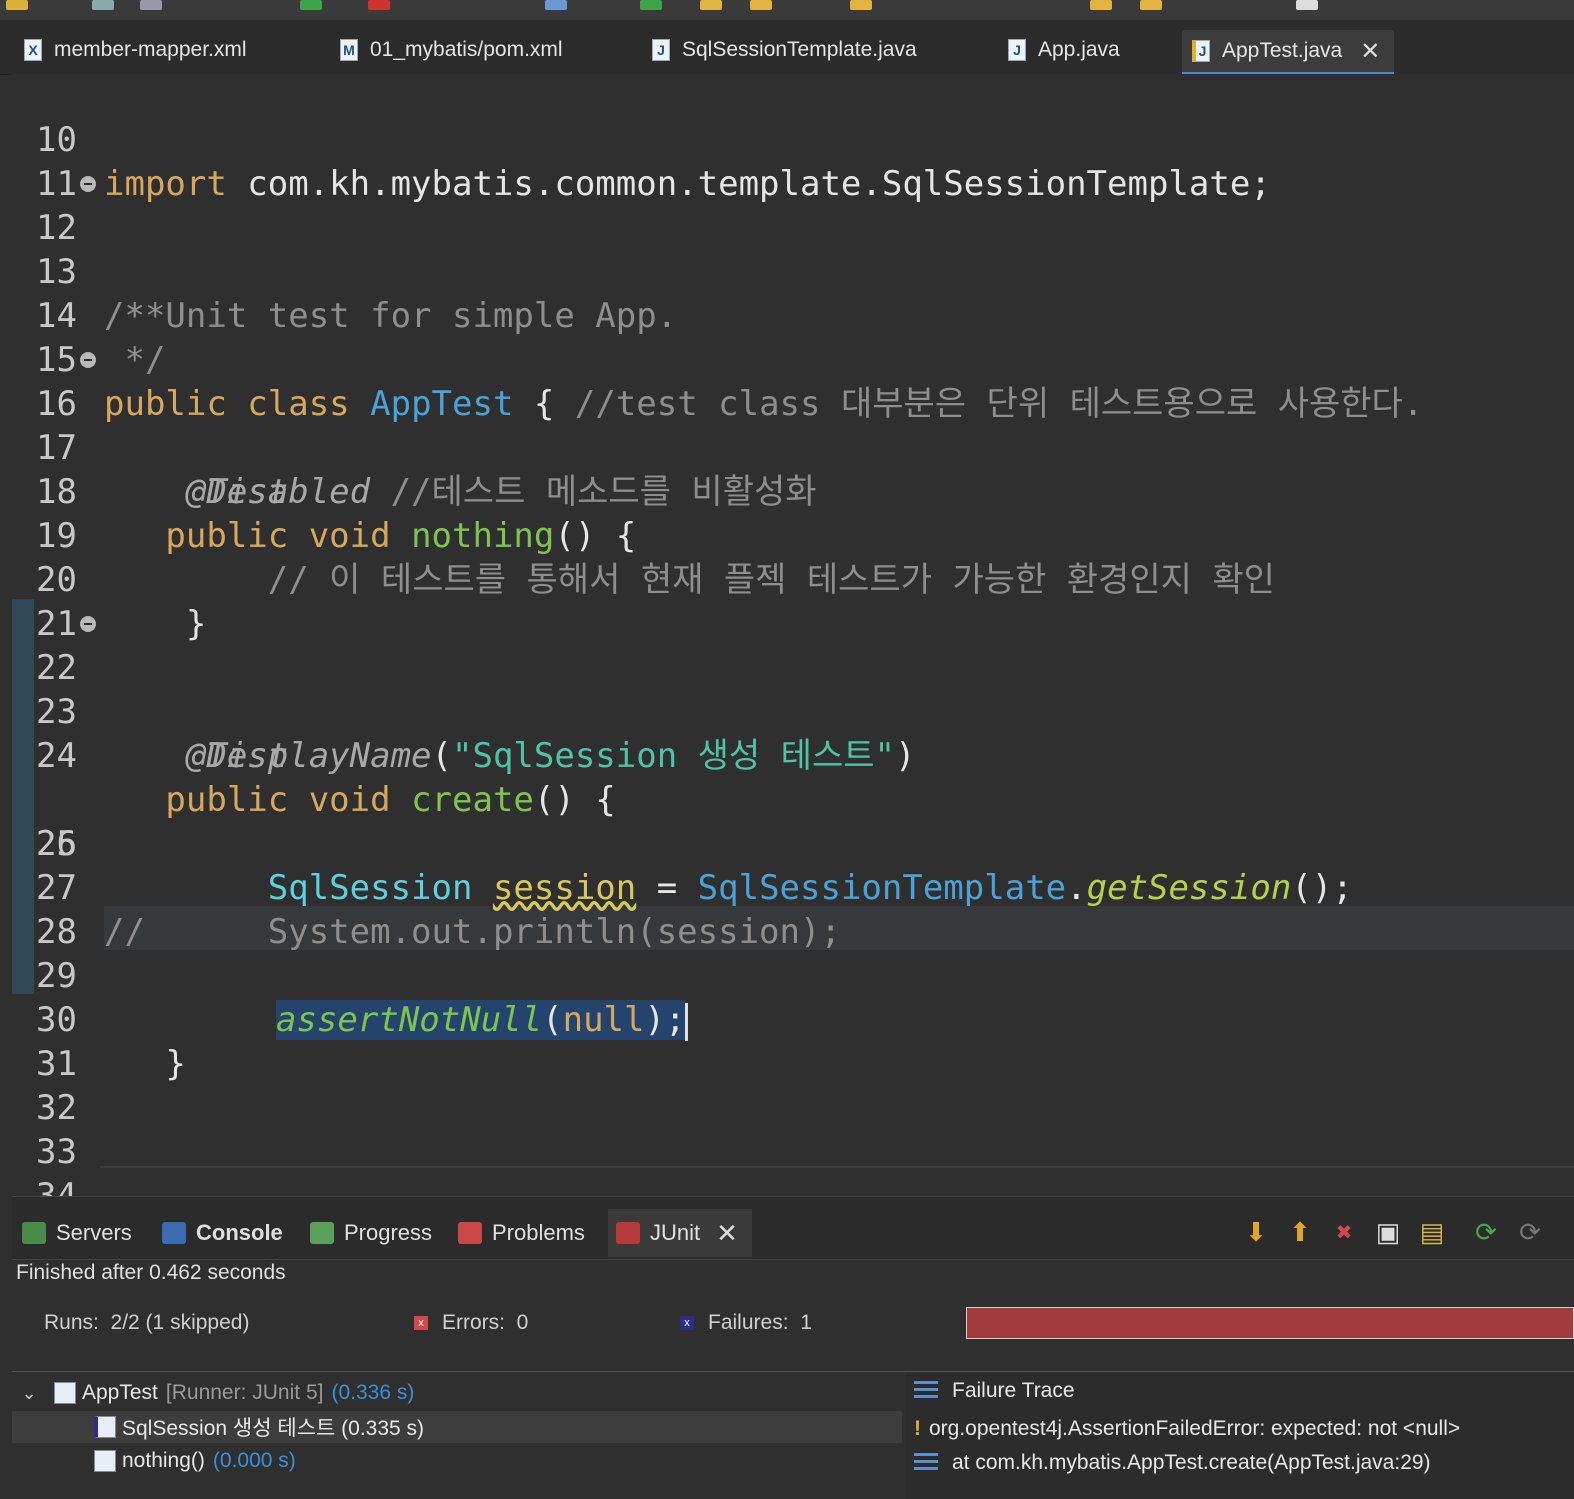 The width and height of the screenshot is (1574, 1499). What do you see at coordinates (322, 1233) in the screenshot?
I see `progress-icon` at bounding box center [322, 1233].